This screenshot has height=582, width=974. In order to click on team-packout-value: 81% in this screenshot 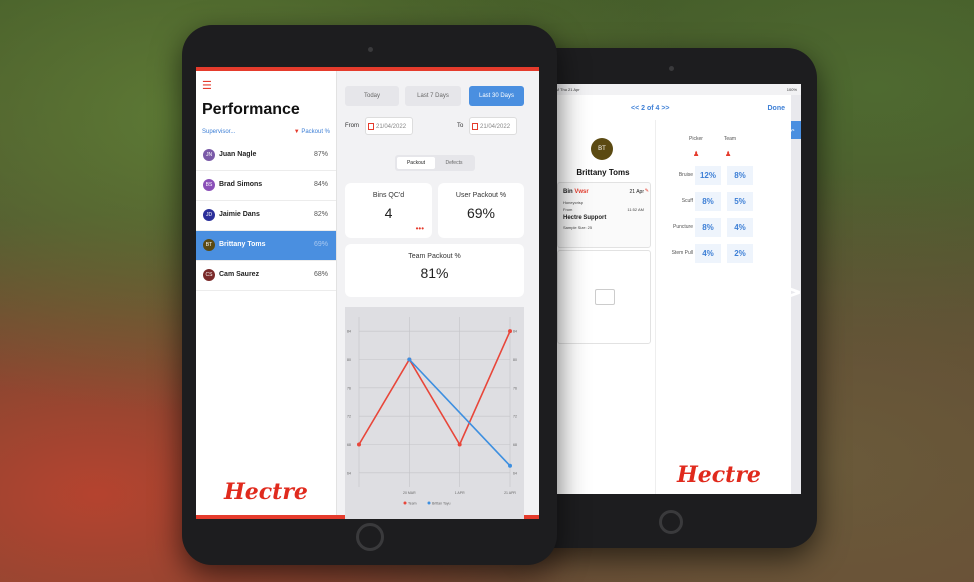, I will do `click(434, 273)`.